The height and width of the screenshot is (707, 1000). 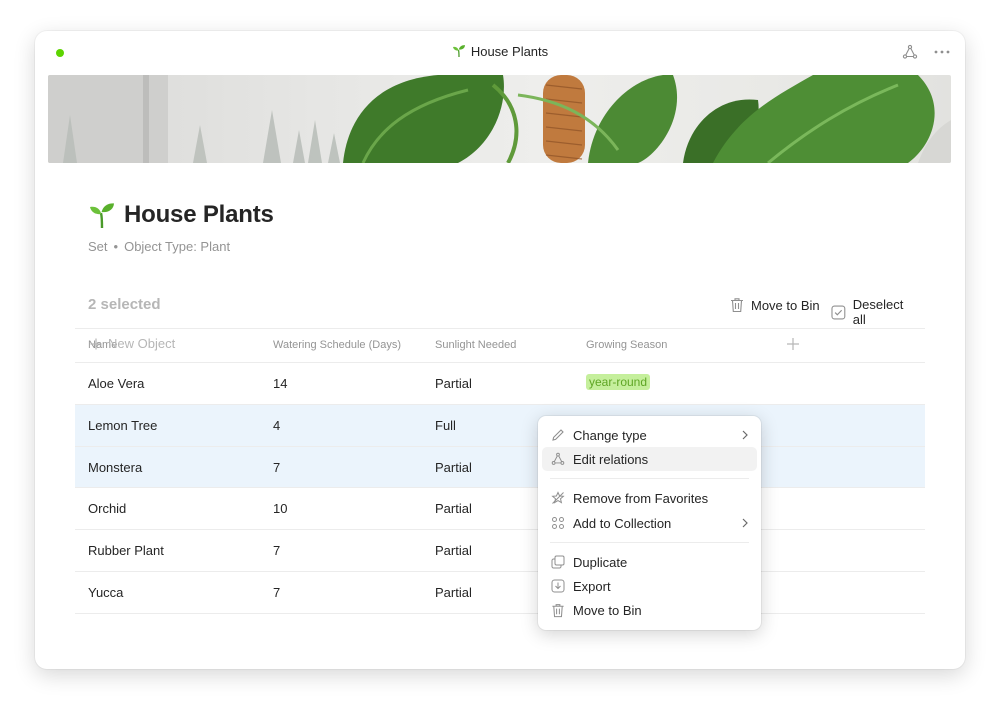 What do you see at coordinates (641, 498) in the screenshot?
I see `menu-item-label: Remove from Favorites` at bounding box center [641, 498].